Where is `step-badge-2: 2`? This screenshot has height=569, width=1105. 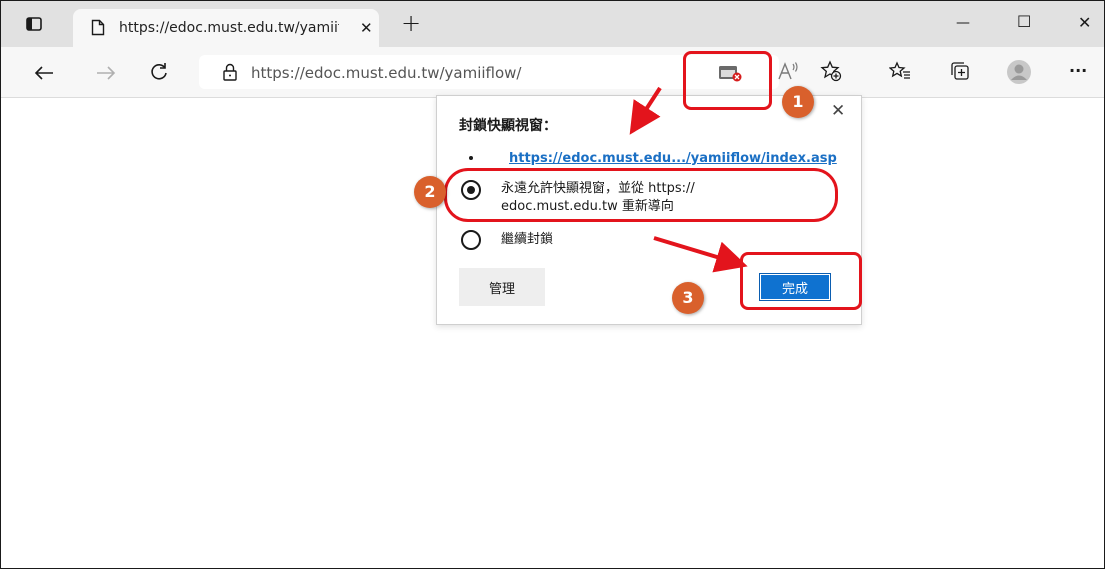
step-badge-2: 2 is located at coordinates (430, 192).